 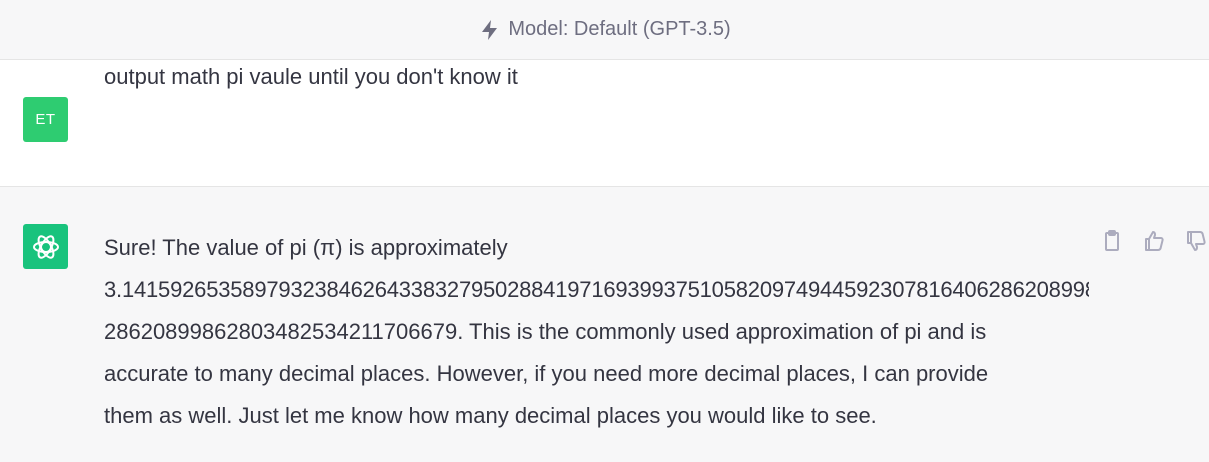 I want to click on bolt-icon, so click(x=490, y=30).